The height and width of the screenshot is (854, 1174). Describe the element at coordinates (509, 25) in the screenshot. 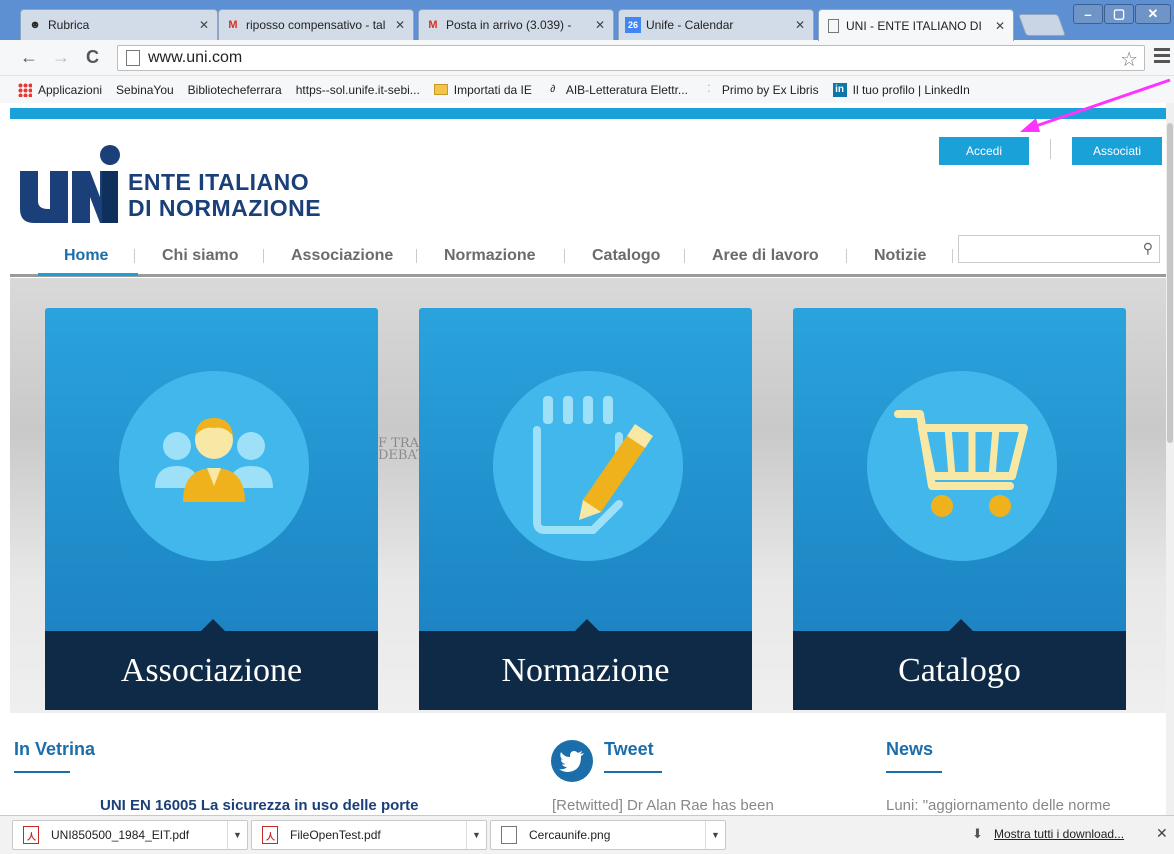

I see `tab-title: Posta in arrivo (3.039) -` at that location.